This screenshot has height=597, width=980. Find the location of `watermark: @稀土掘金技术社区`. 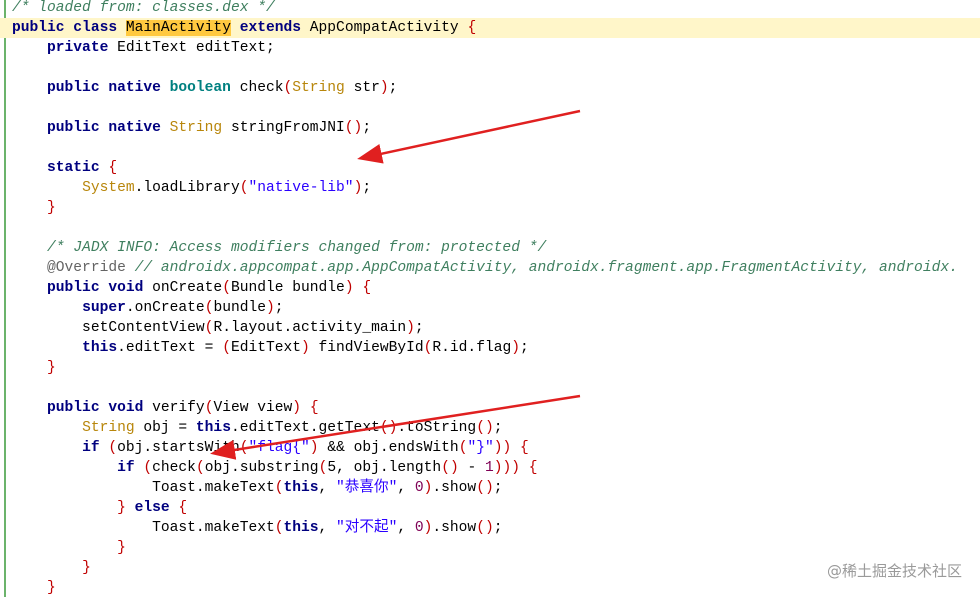

watermark: @稀土掘金技术社区 is located at coordinates (894, 571).